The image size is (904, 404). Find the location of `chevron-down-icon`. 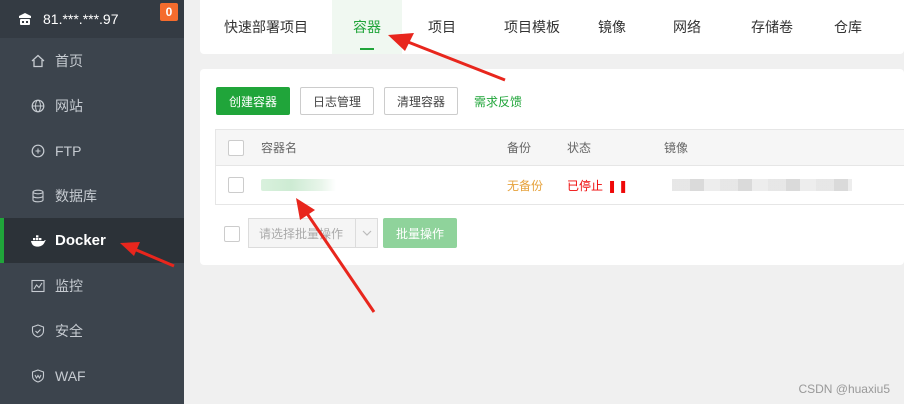

chevron-down-icon is located at coordinates (366, 233).